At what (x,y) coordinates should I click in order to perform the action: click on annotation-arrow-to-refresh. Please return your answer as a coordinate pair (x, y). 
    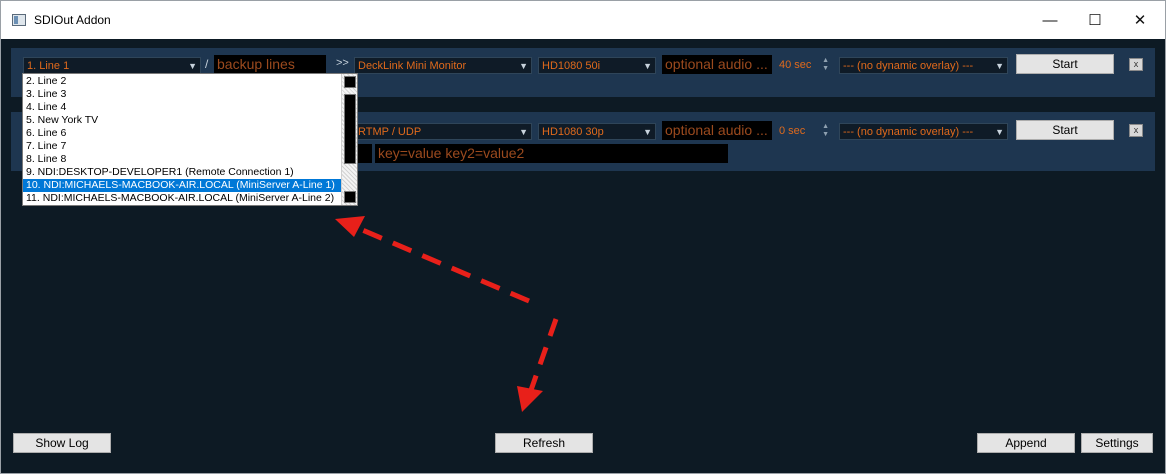
    Looking at the image, I should click on (538, 365).